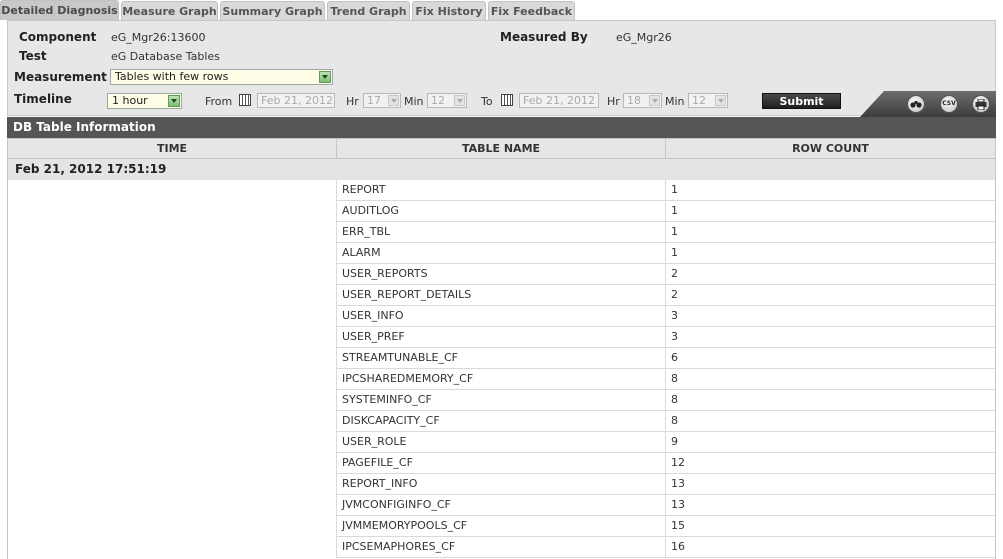 This screenshot has width=1003, height=559. What do you see at coordinates (501, 169) in the screenshot?
I see `time-group-row: Feb 21, 2012 17:51:19` at bounding box center [501, 169].